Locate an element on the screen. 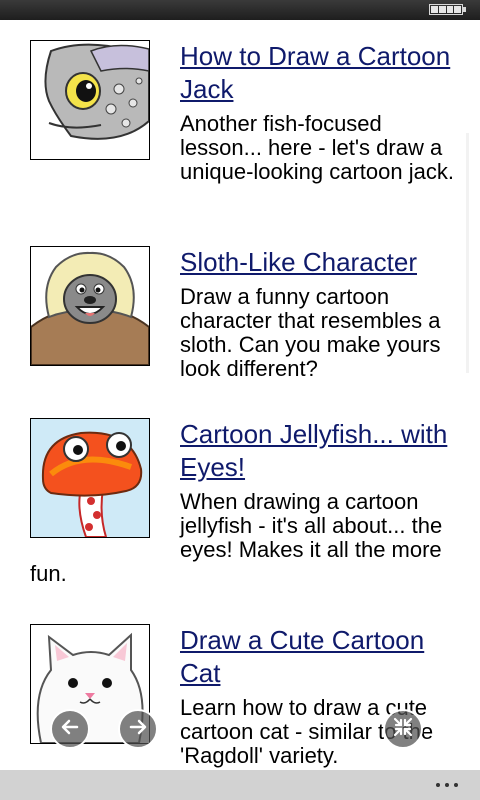 The image size is (480, 800). arrow-right-icon is located at coordinates (138, 729).